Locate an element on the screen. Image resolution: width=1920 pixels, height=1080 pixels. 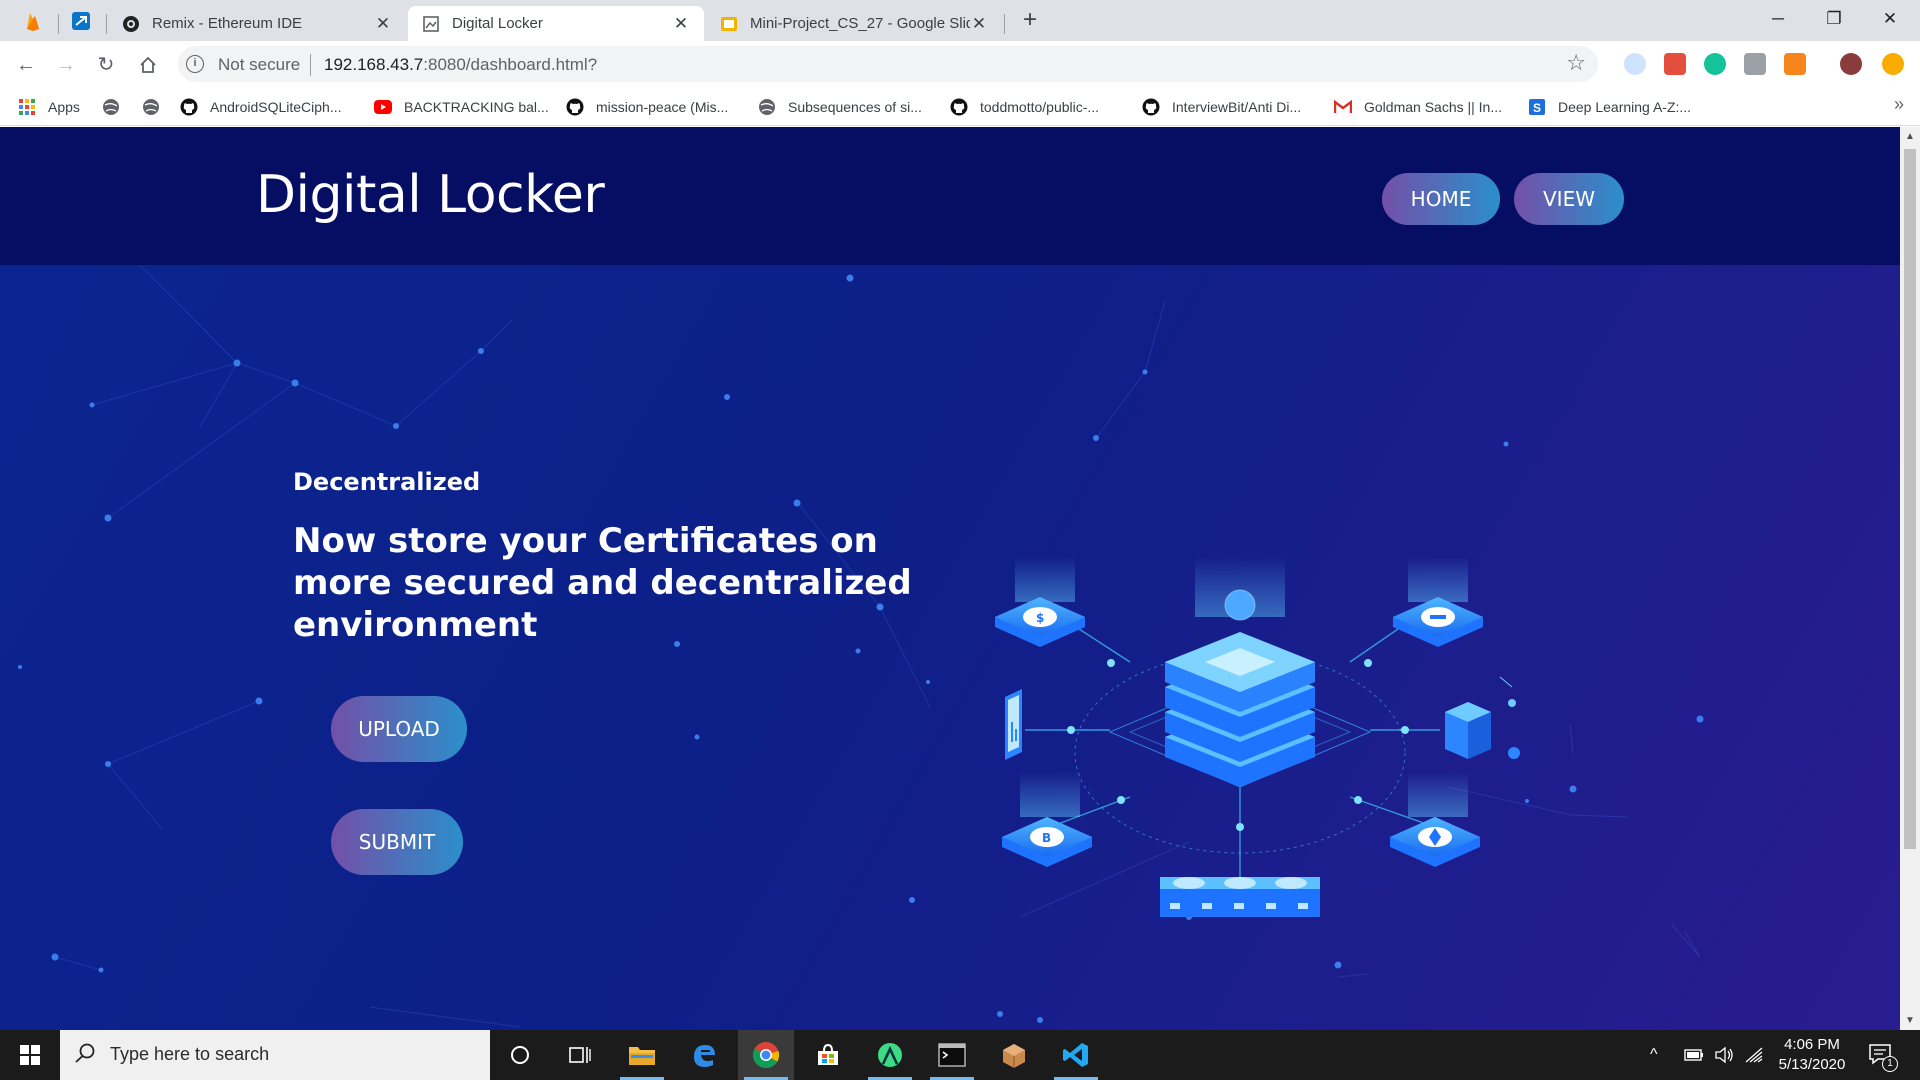
close-window-button: ✕ is located at coordinates (1890, 20).